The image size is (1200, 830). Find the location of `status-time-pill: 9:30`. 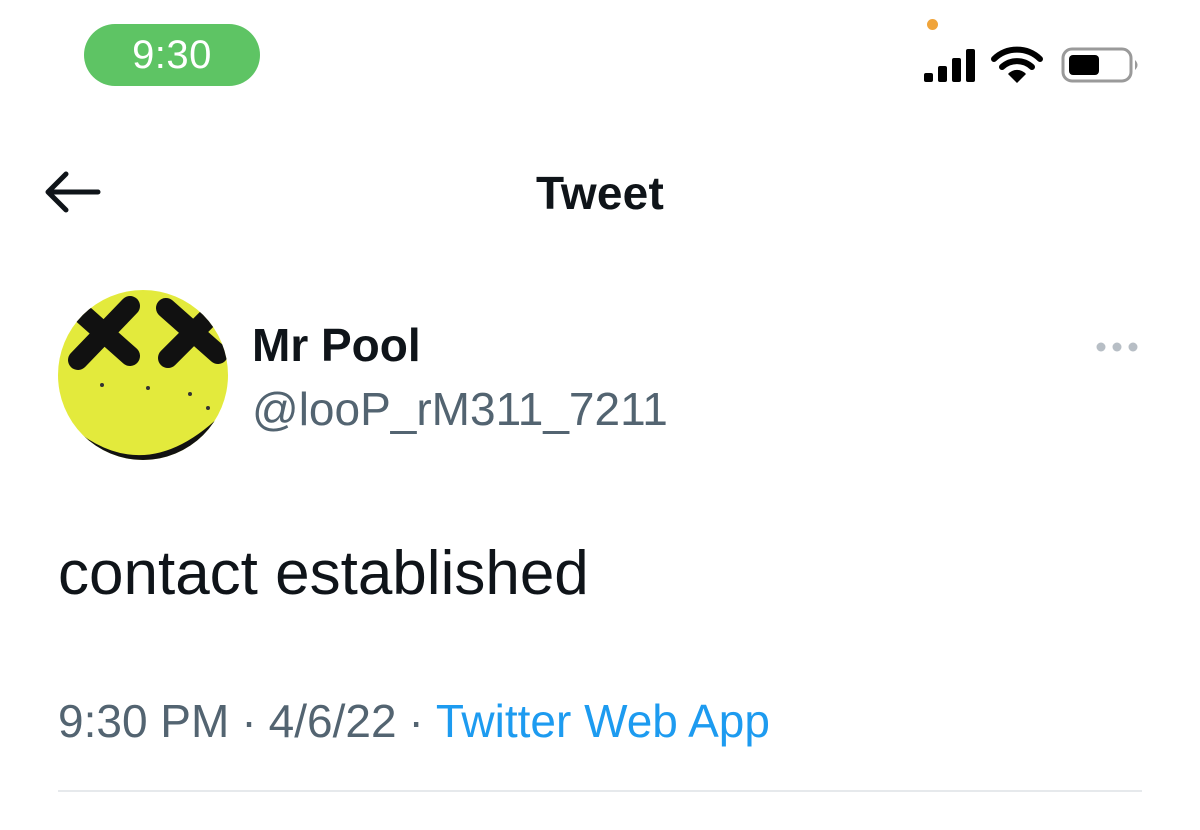

status-time-pill: 9:30 is located at coordinates (172, 55).